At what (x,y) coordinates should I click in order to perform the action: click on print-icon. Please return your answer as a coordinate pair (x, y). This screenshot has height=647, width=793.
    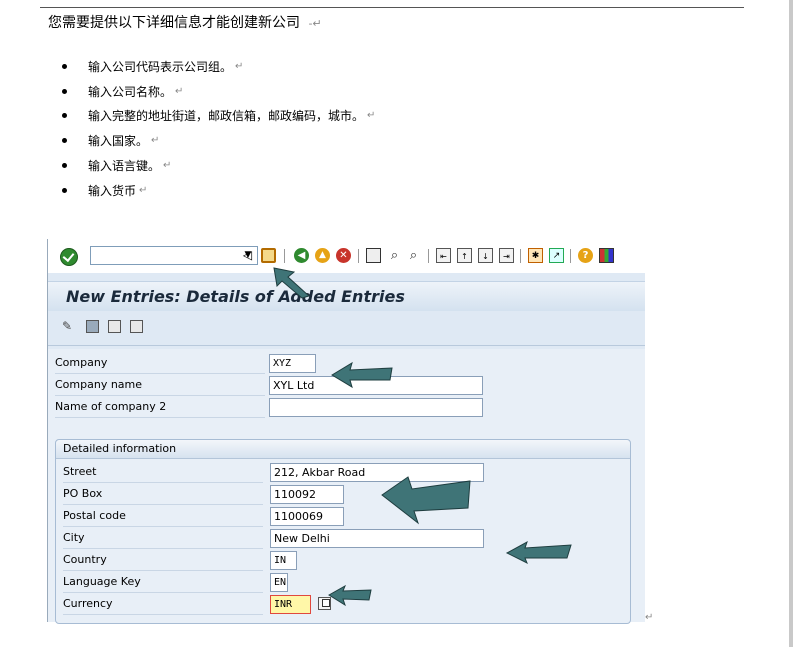
    Looking at the image, I should click on (373, 255).